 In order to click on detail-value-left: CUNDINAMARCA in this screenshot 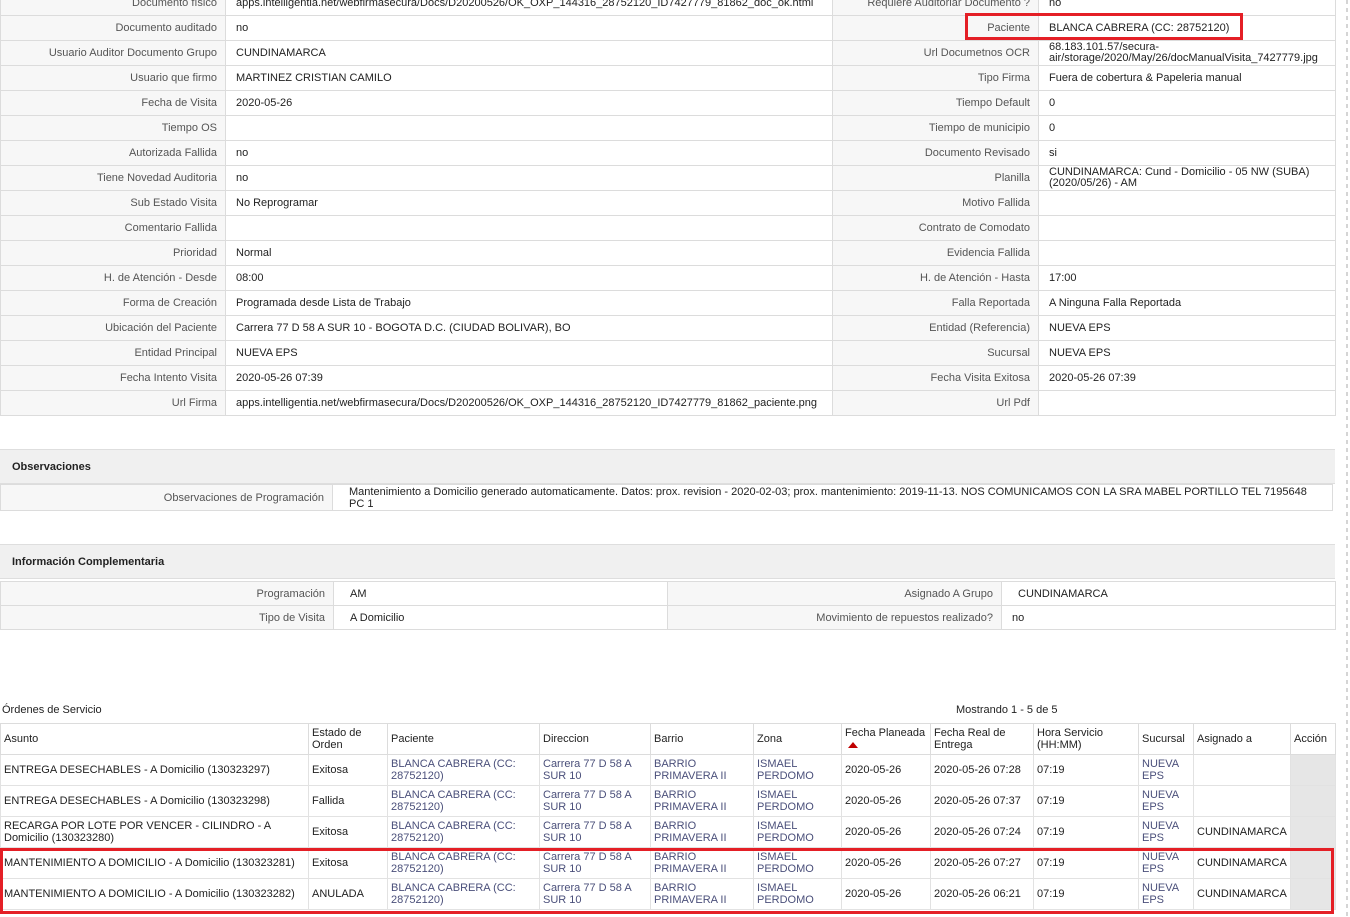, I will do `click(529, 53)`.